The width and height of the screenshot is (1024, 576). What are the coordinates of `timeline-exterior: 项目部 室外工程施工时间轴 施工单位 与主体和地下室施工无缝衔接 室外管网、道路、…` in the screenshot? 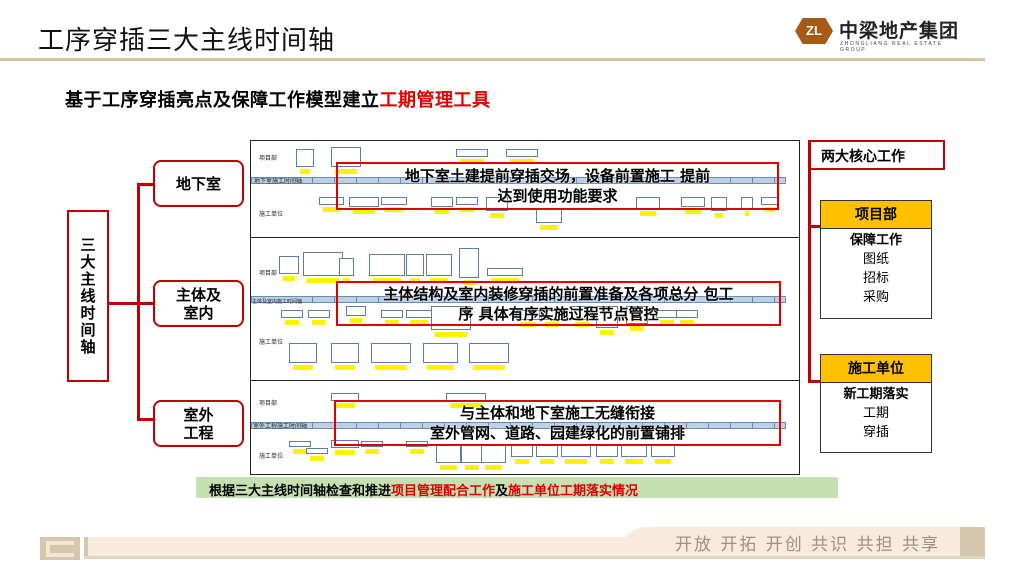 It's located at (525, 428).